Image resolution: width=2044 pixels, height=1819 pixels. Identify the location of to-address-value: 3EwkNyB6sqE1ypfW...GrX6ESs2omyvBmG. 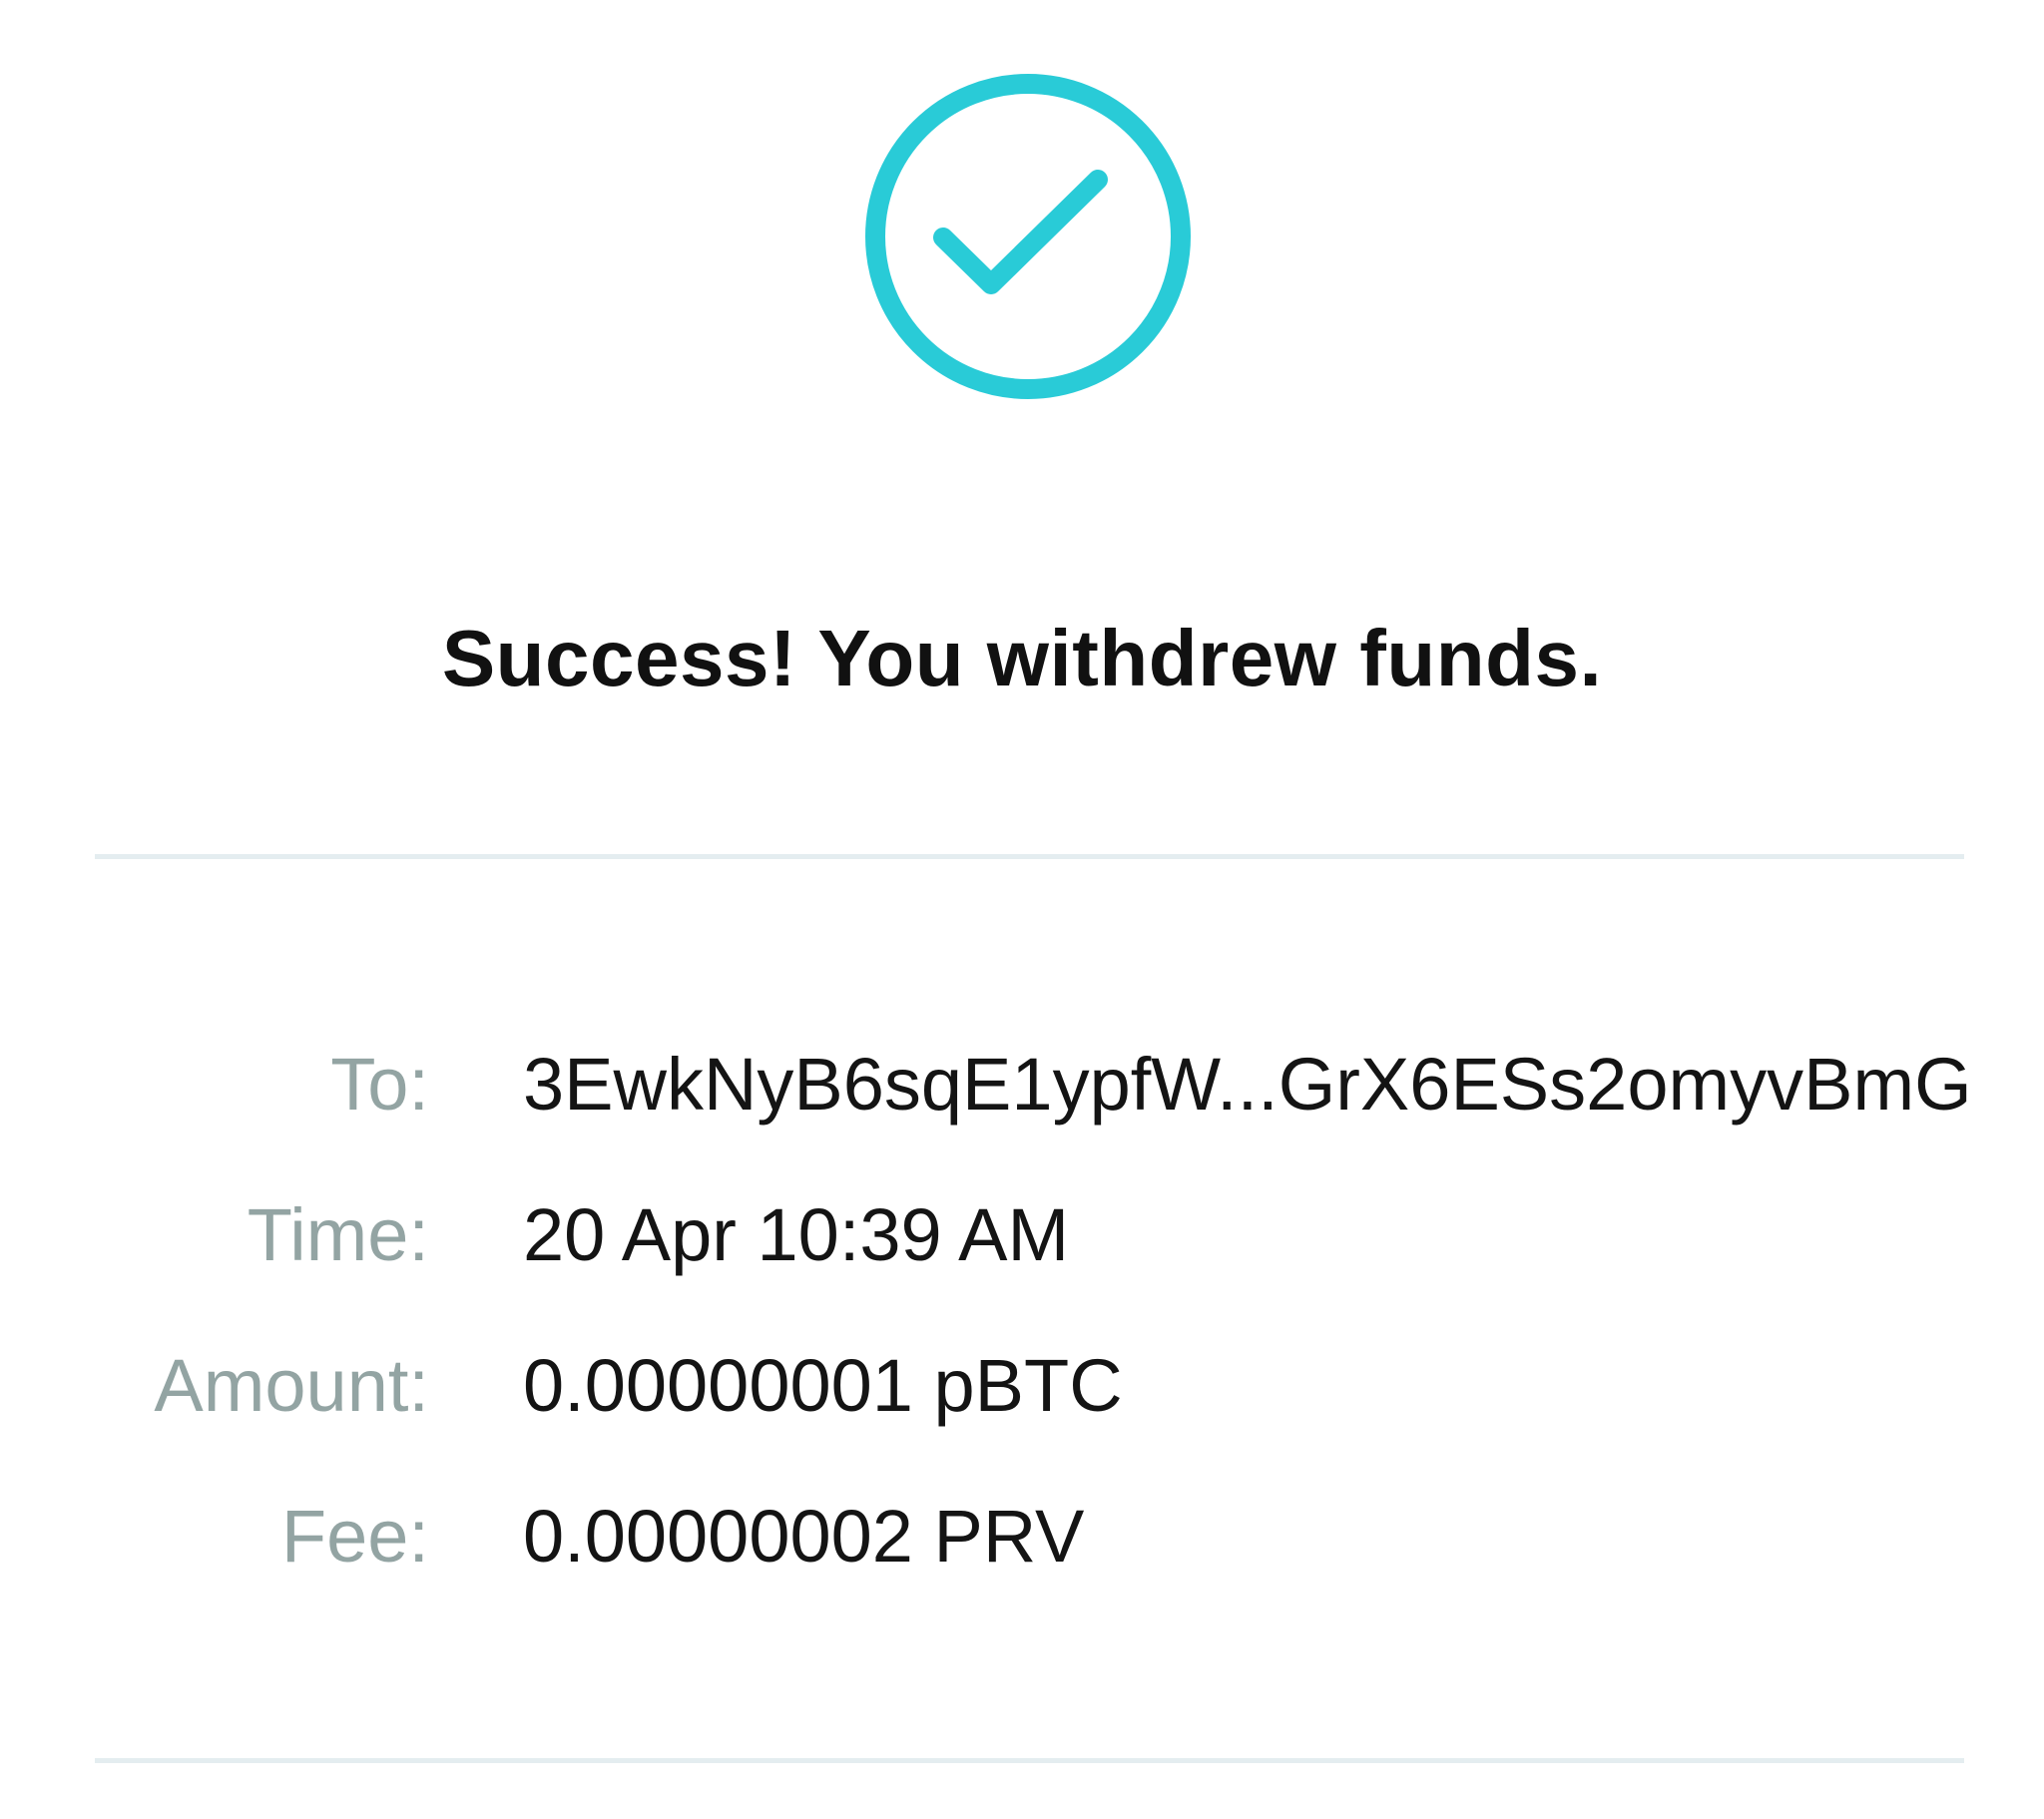
(1247, 1084).